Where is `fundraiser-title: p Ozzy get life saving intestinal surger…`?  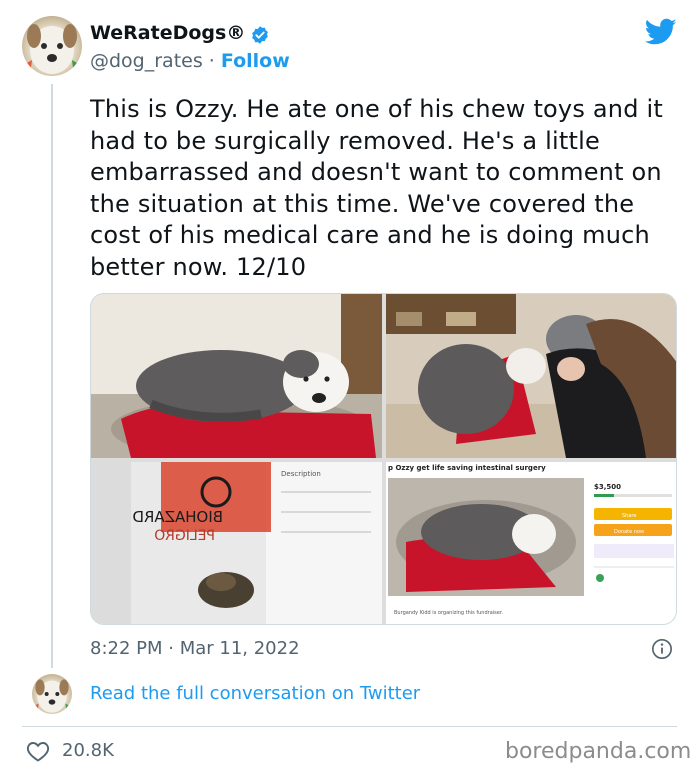
fundraiser-title: p Ozzy get life saving intestinal surger… is located at coordinates (467, 468).